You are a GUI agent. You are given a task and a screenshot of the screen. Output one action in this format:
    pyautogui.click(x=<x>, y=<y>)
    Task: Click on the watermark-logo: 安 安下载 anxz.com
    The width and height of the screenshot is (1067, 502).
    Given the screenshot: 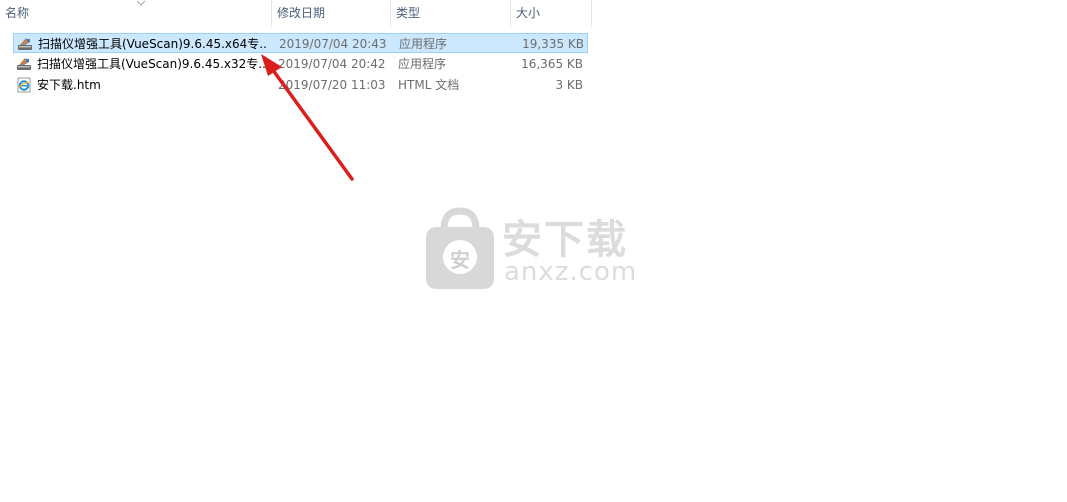 What is the action you would take?
    pyautogui.click(x=532, y=249)
    